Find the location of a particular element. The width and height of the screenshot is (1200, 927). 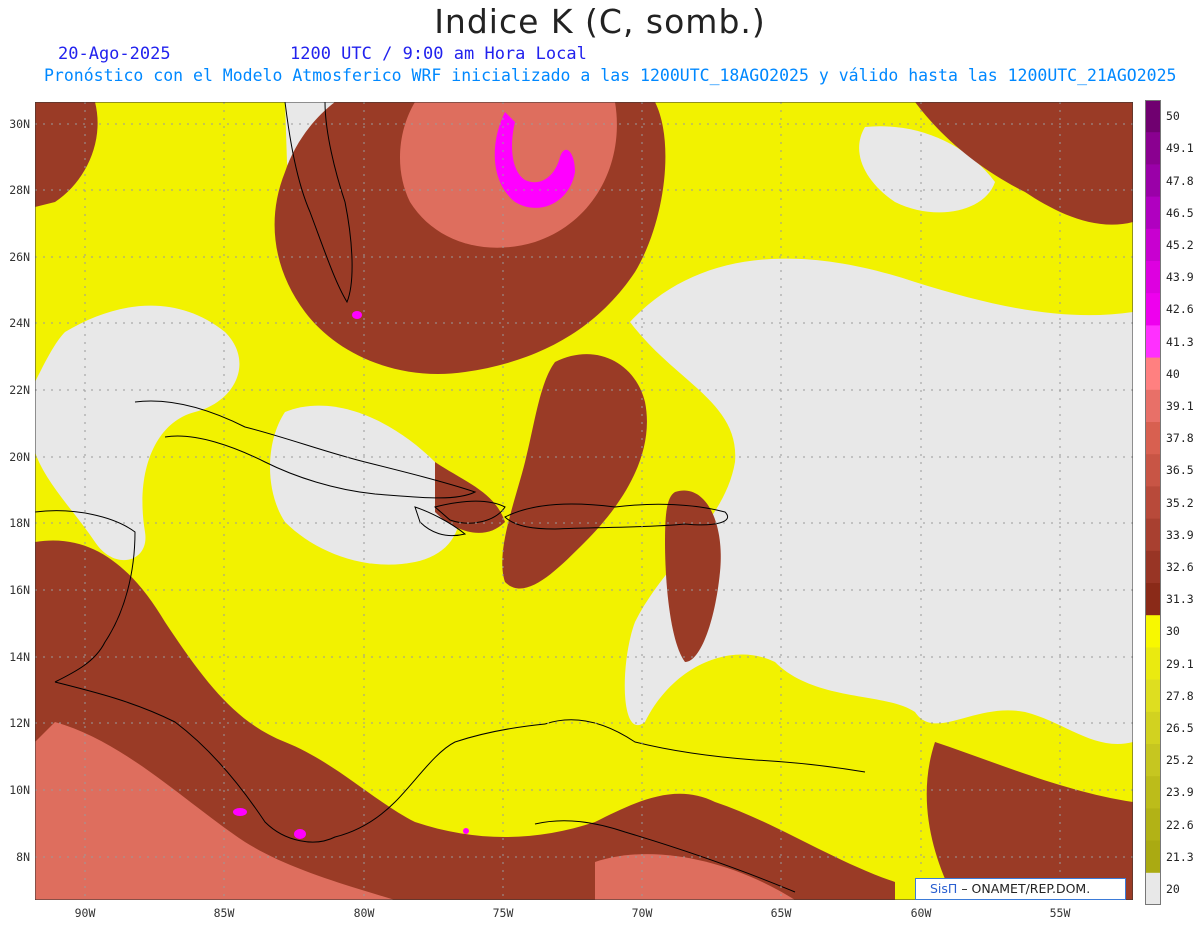

color-legend-bar is located at coordinates (1153, 502).